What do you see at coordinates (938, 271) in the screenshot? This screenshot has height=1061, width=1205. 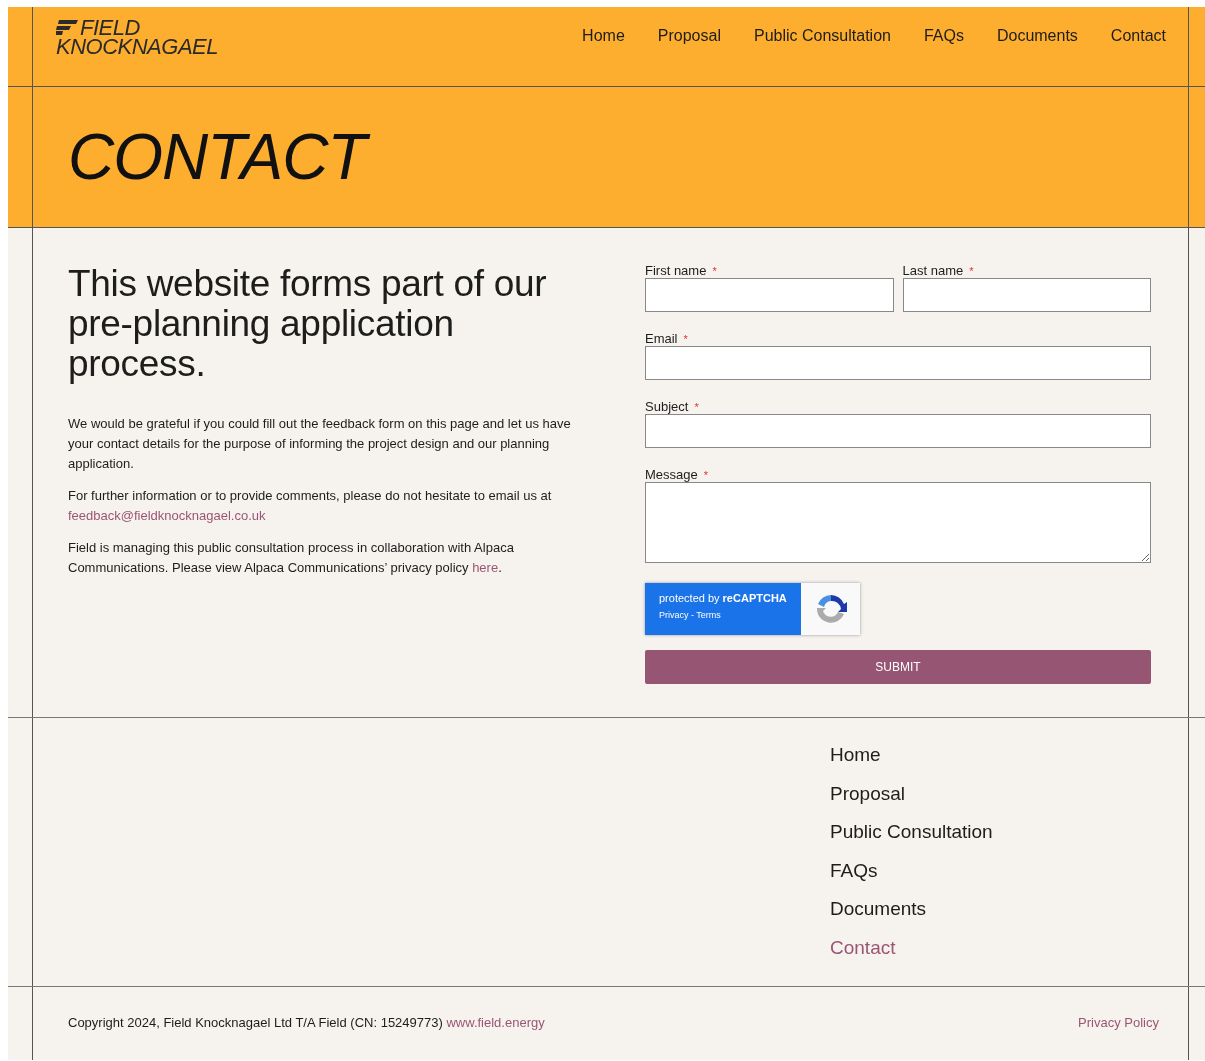 I see `field-label: Last name *` at bounding box center [938, 271].